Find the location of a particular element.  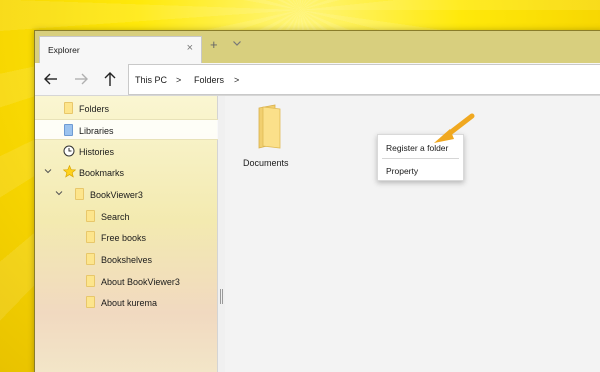

sidebar-splitter-handle is located at coordinates (221, 296).